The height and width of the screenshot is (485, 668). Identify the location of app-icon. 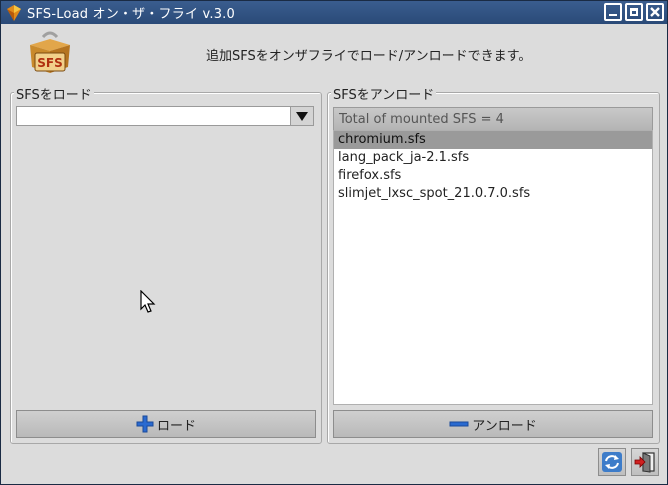
(14, 12).